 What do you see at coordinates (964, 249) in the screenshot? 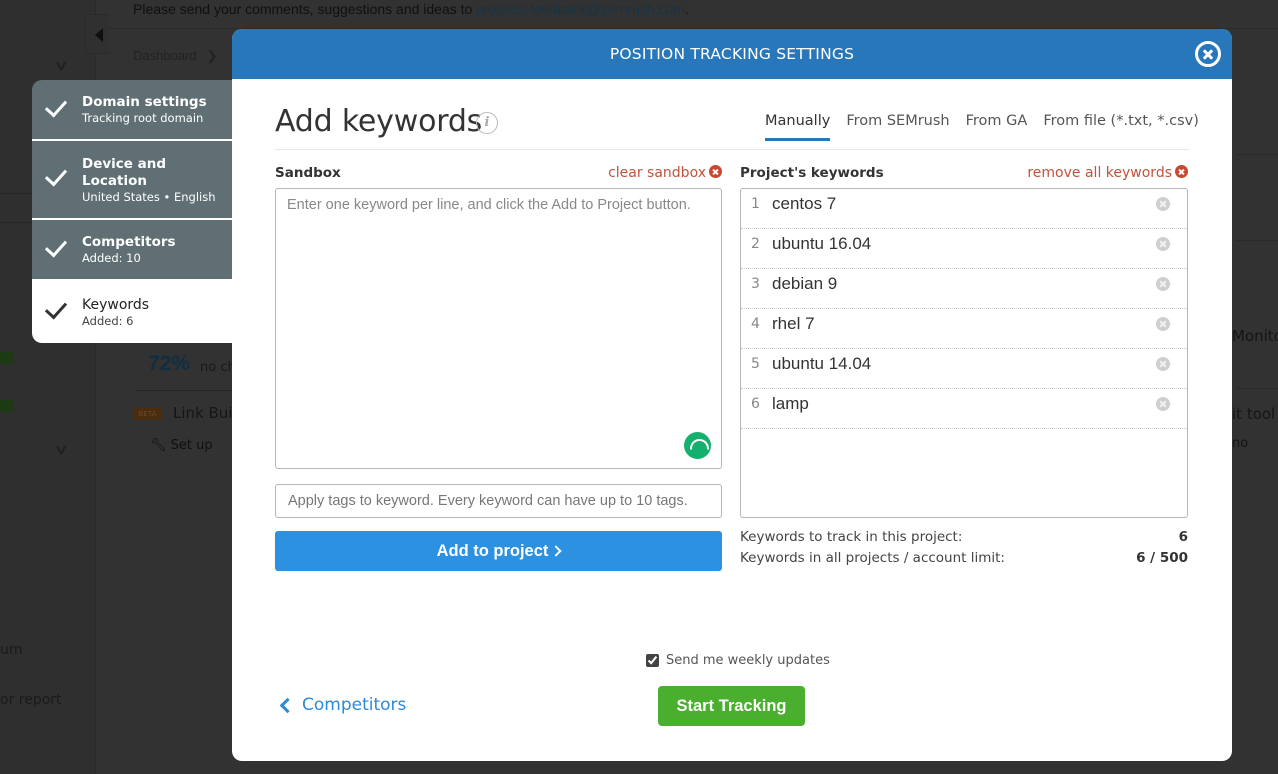
I see `keyword-row: 2 ubuntu 16.04` at bounding box center [964, 249].